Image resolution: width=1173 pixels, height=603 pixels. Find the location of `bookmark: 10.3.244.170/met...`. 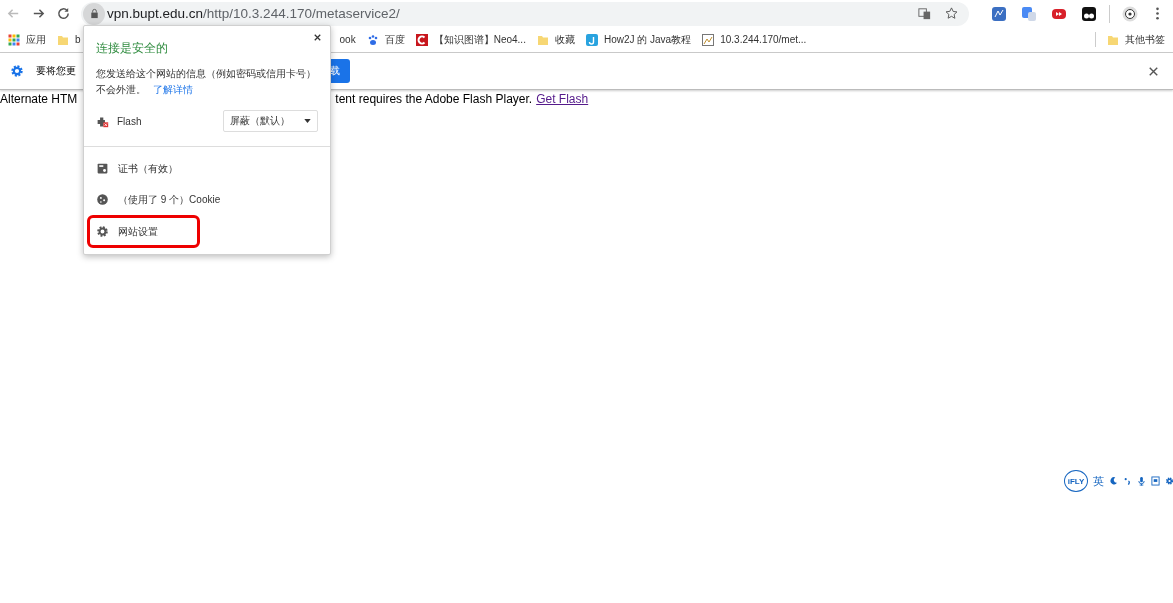

bookmark: 10.3.244.170/met... is located at coordinates (754, 39).